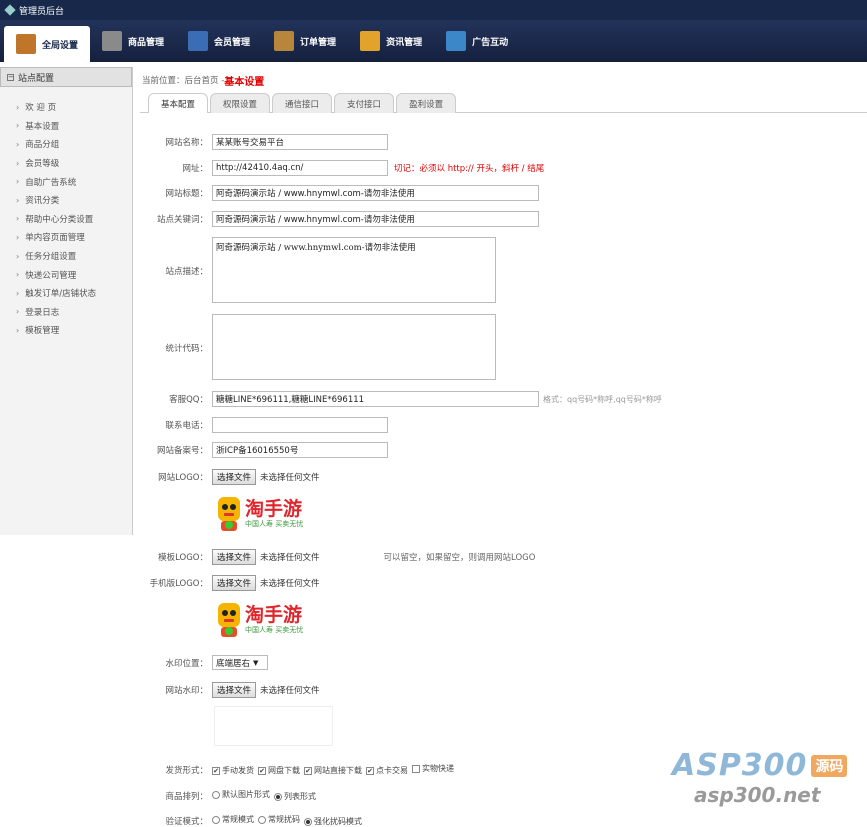 This screenshot has height=827, width=867. Describe the element at coordinates (10, 10) in the screenshot. I see `app-logo-icon` at that location.